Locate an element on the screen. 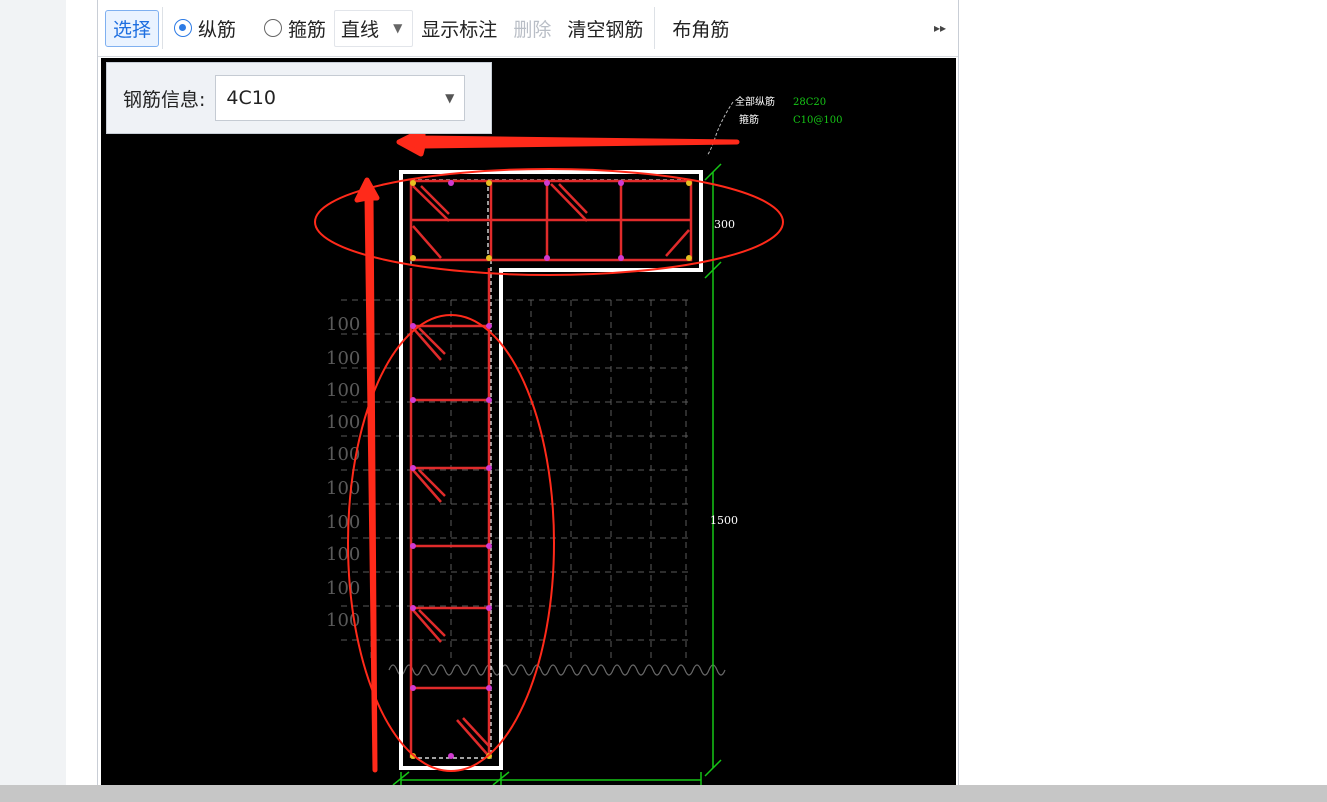 The width and height of the screenshot is (1327, 802). line-mode-select: 直线 ▼ is located at coordinates (374, 28).